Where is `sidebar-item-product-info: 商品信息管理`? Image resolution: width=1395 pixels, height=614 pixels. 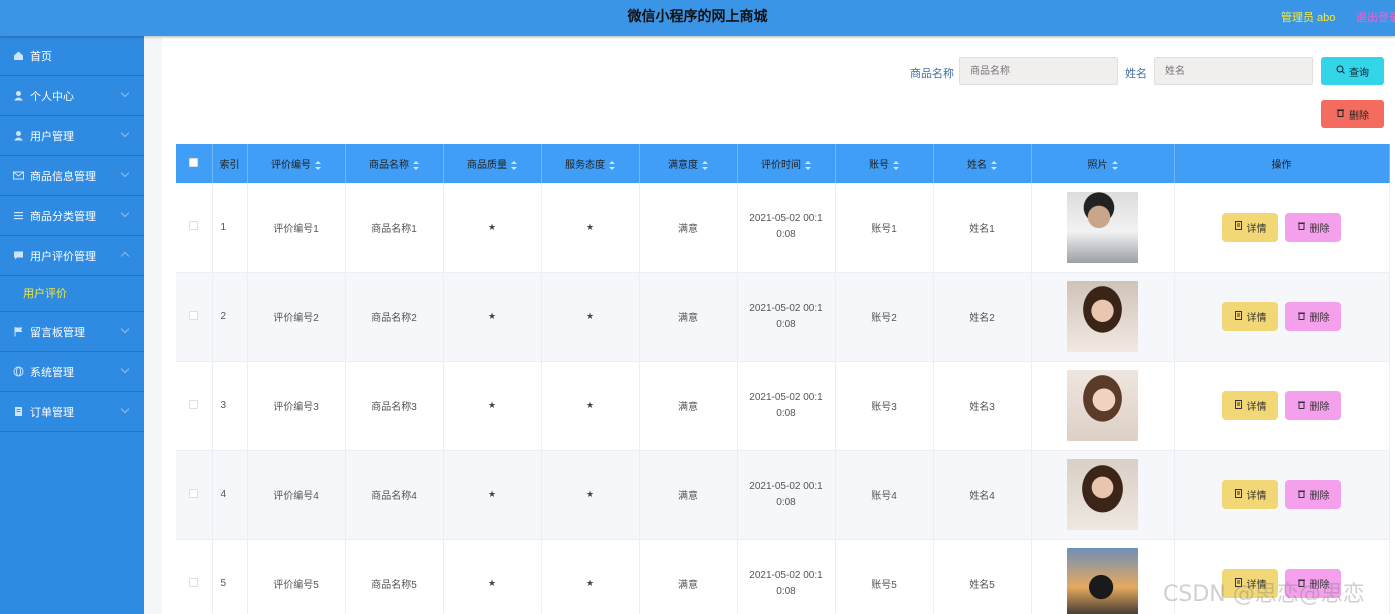 sidebar-item-product-info: 商品信息管理 is located at coordinates (72, 176).